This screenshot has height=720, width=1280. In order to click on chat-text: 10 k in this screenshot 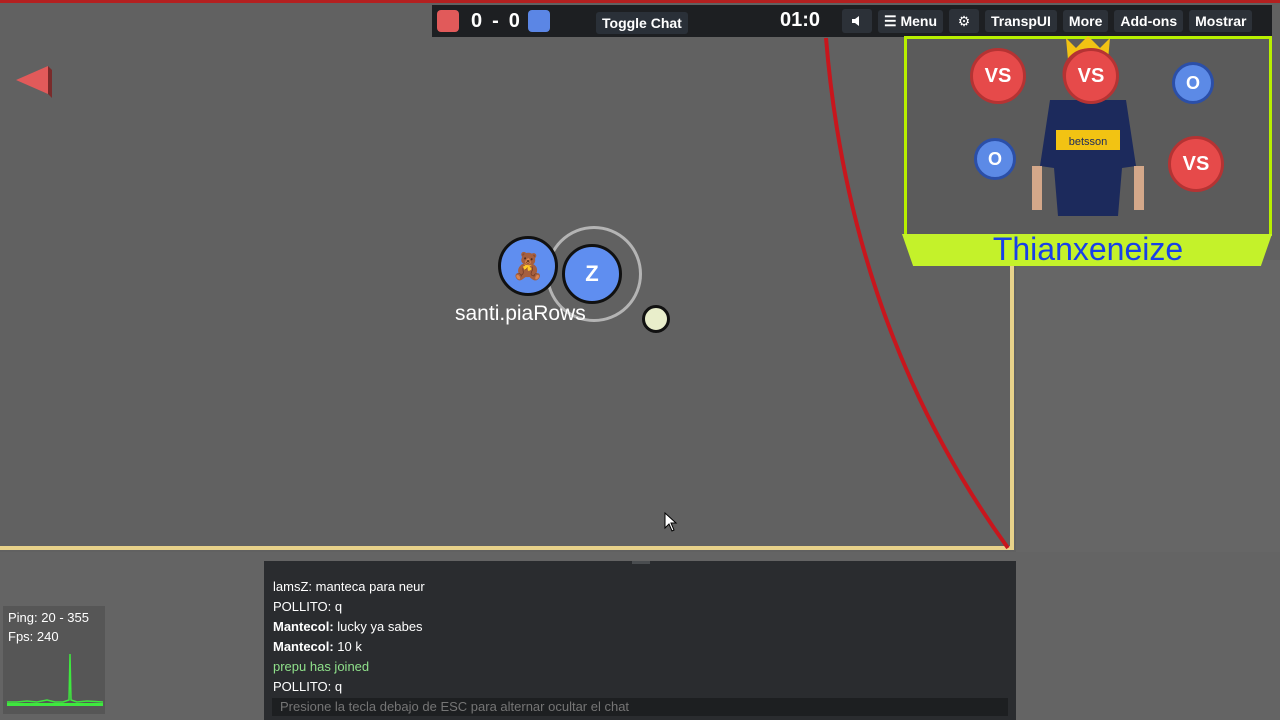, I will do `click(347, 646)`.